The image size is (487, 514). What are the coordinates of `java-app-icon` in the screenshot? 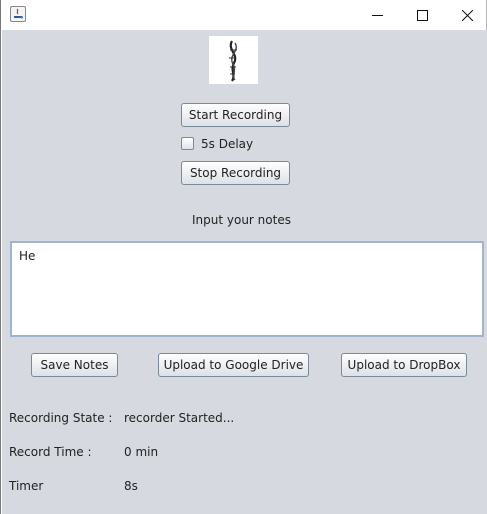 It's located at (18, 14).